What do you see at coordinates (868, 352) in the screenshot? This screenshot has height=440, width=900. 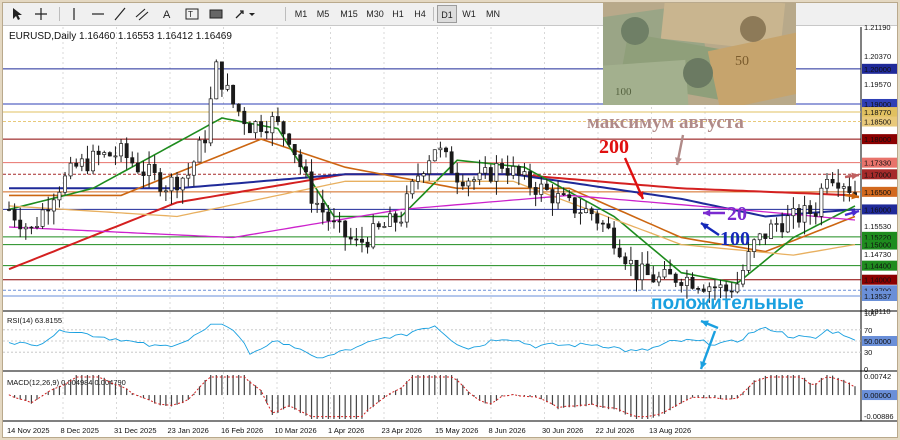 I see `rsi-tick-label: 30` at bounding box center [868, 352].